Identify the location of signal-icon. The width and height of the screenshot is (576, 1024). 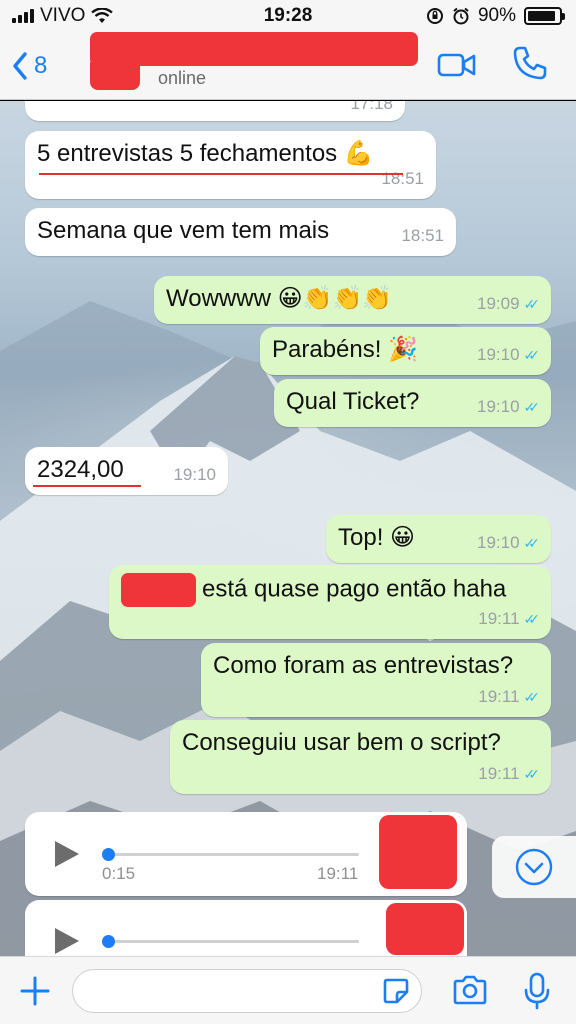
(23, 16).